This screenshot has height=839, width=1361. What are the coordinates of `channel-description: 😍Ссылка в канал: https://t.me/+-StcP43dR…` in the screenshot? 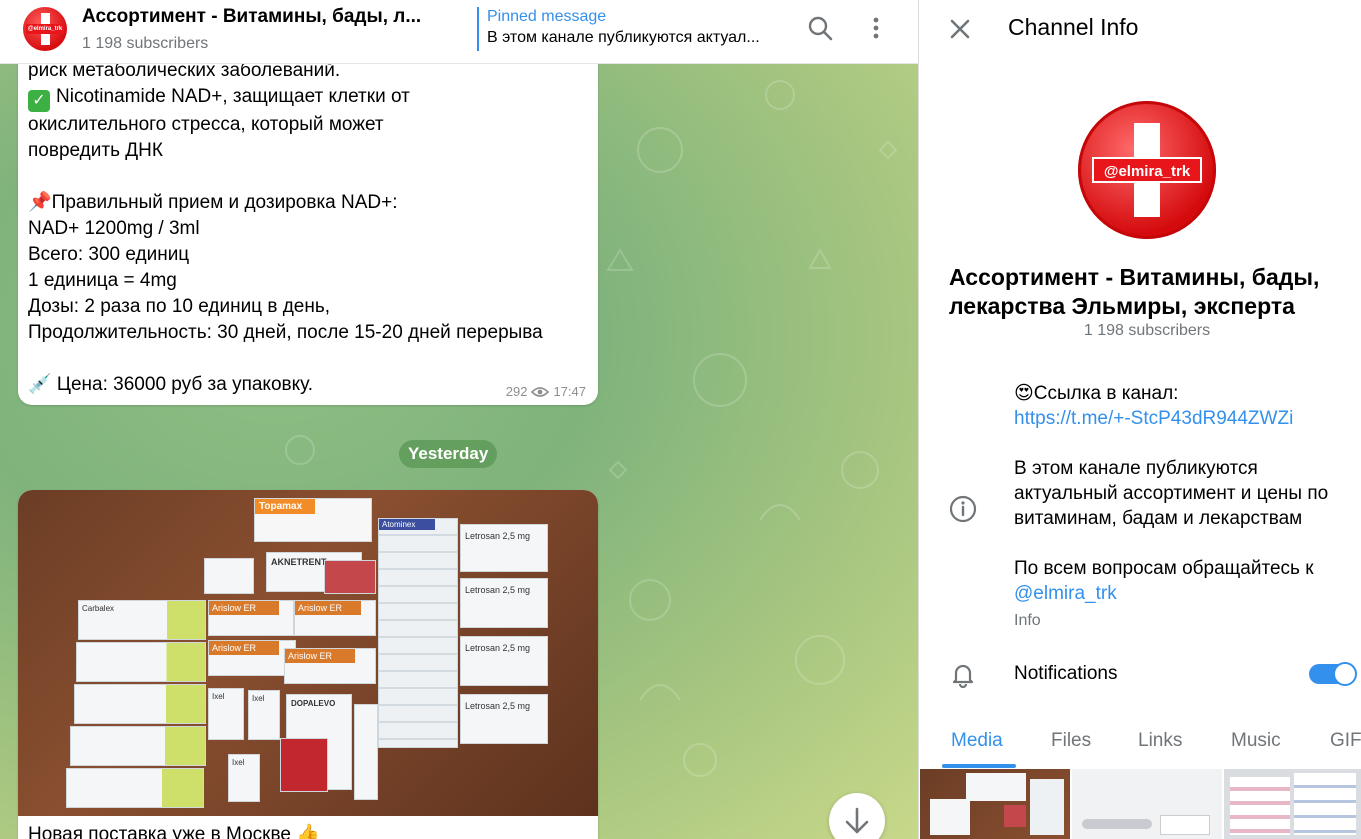 It's located at (1184, 493).